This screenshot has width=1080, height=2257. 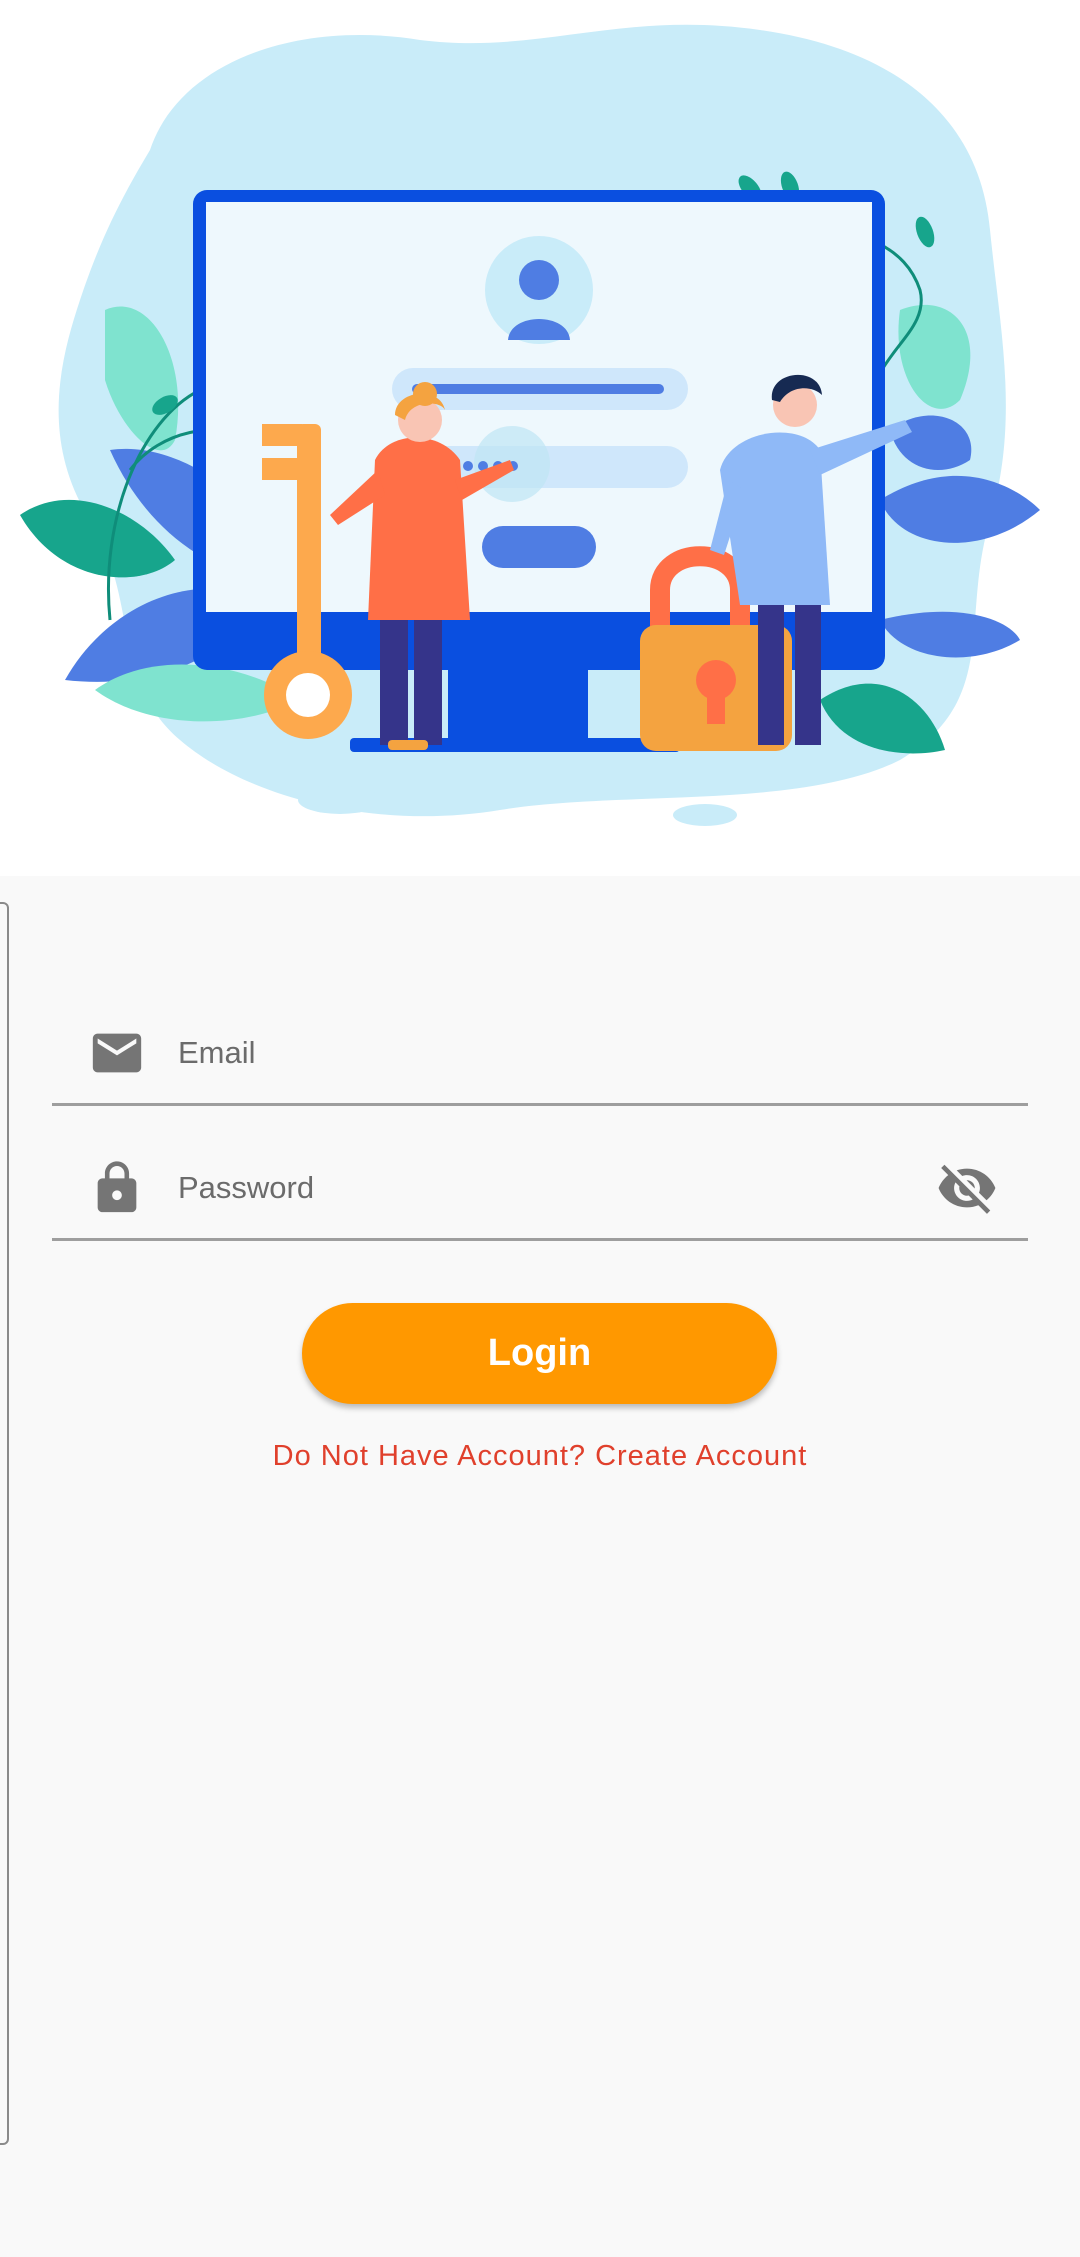 What do you see at coordinates (540, 1456) in the screenshot?
I see `create-account-link: Do Not Have Account? Create Account` at bounding box center [540, 1456].